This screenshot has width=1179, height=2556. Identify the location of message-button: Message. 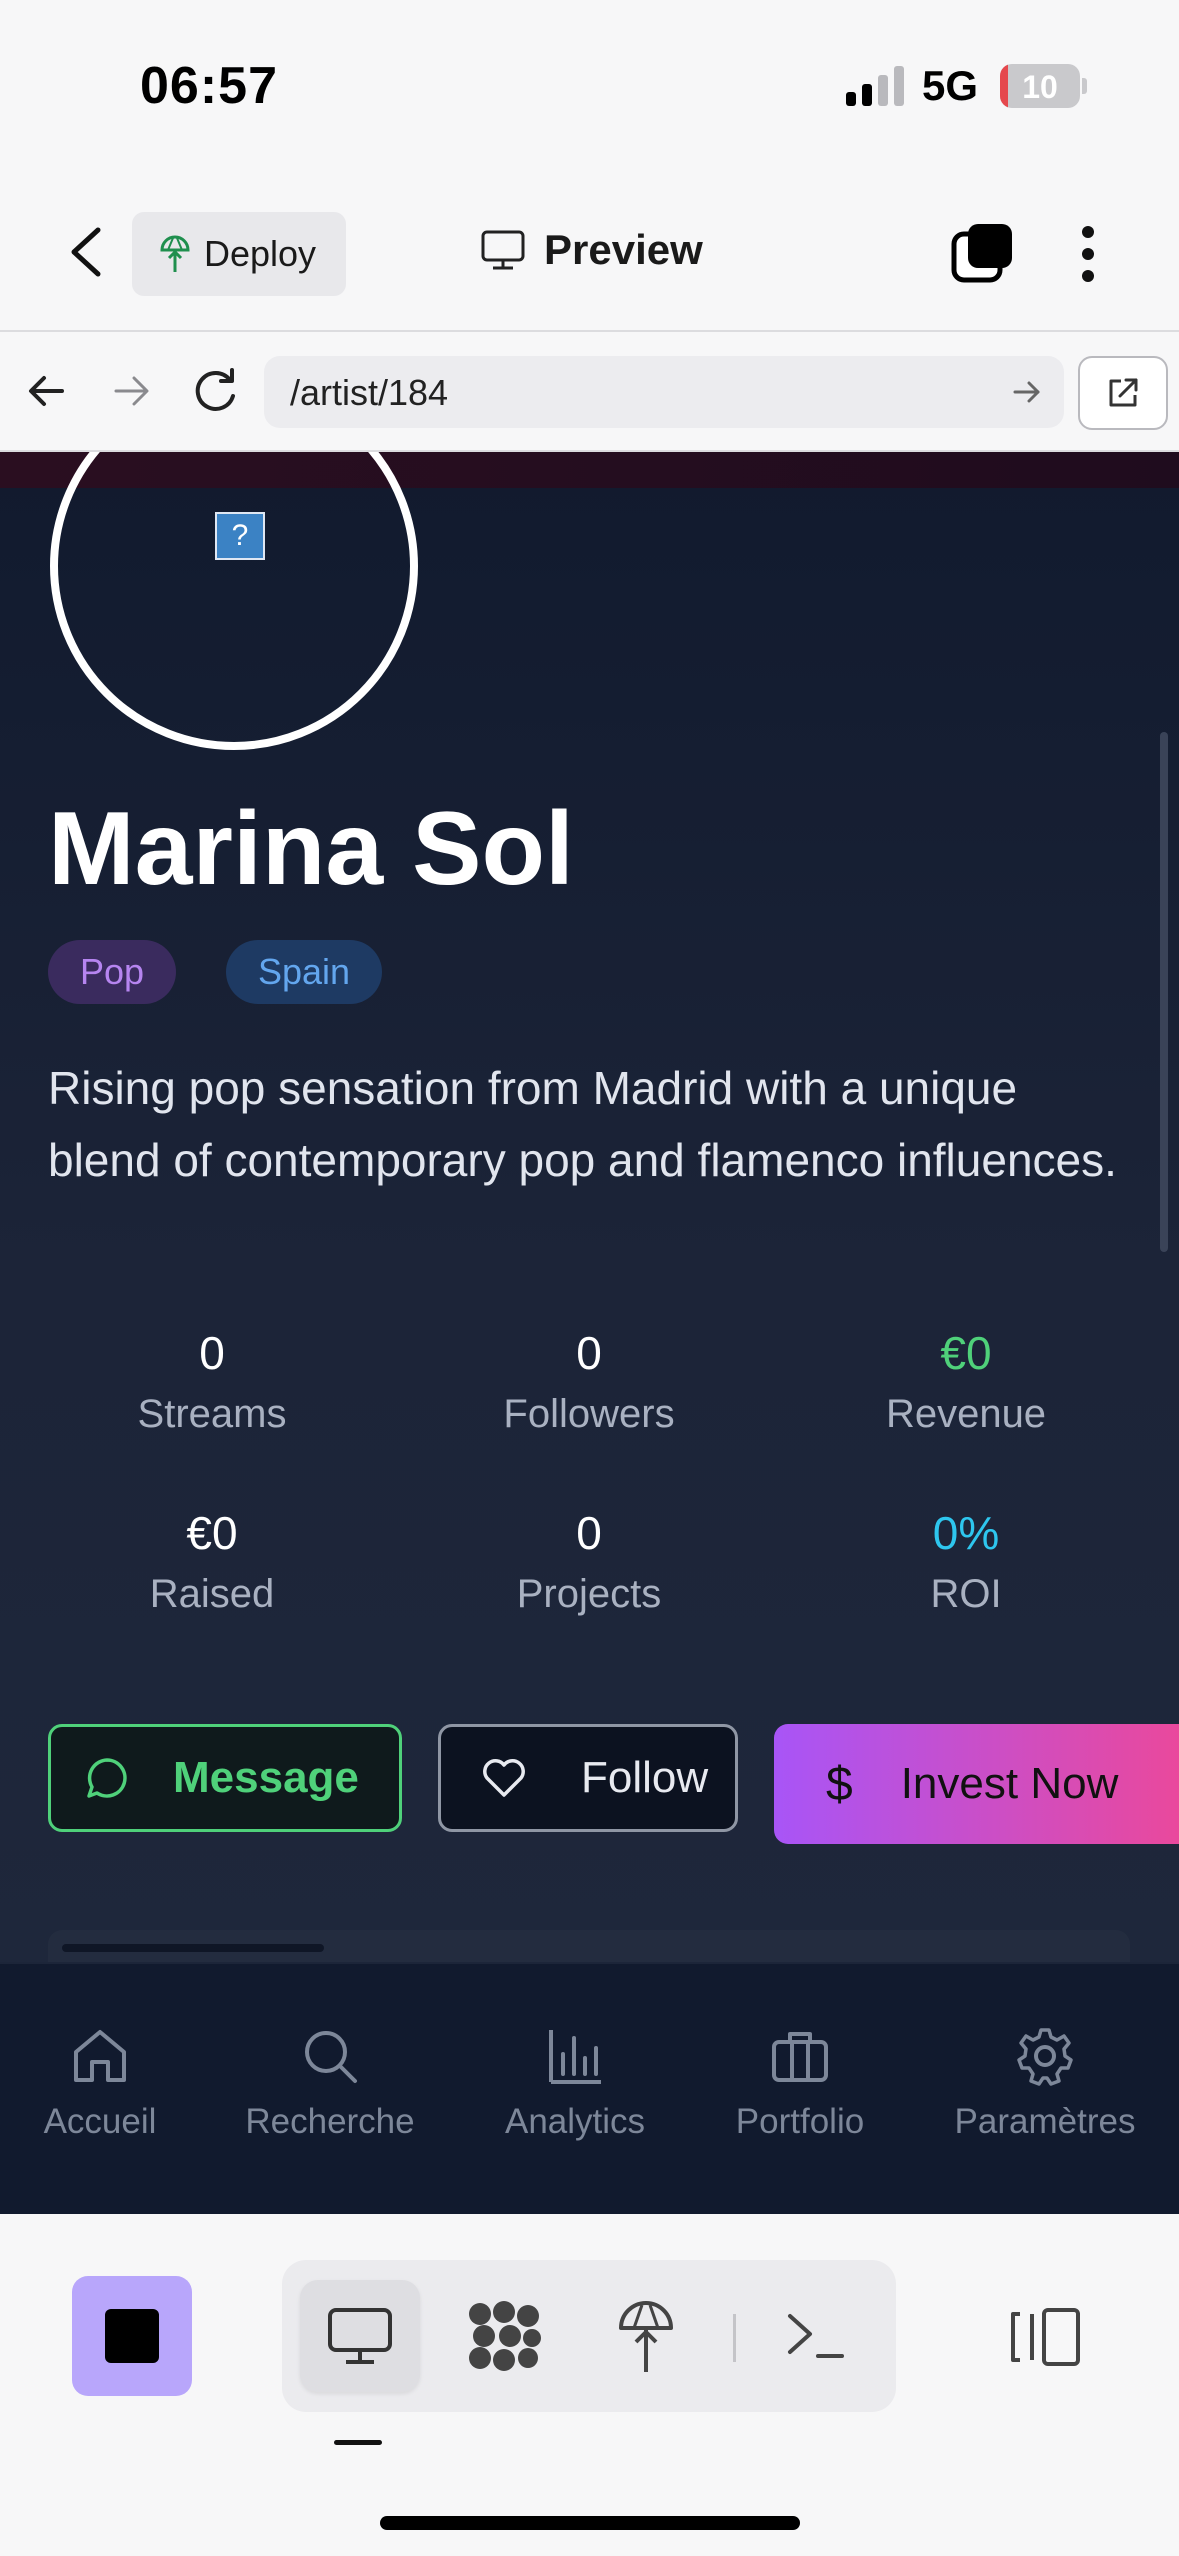
(225, 1778).